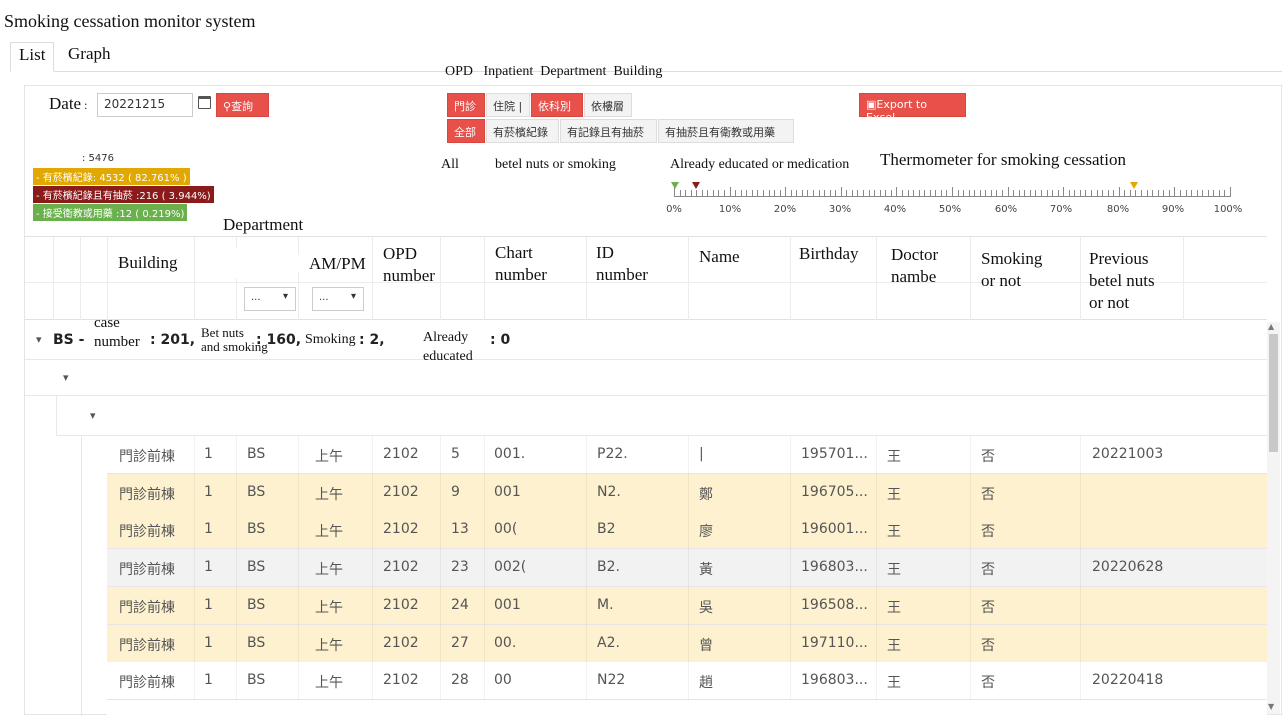 The width and height of the screenshot is (1285, 716). What do you see at coordinates (829, 254) in the screenshot?
I see `header-birthday: Birthday` at bounding box center [829, 254].